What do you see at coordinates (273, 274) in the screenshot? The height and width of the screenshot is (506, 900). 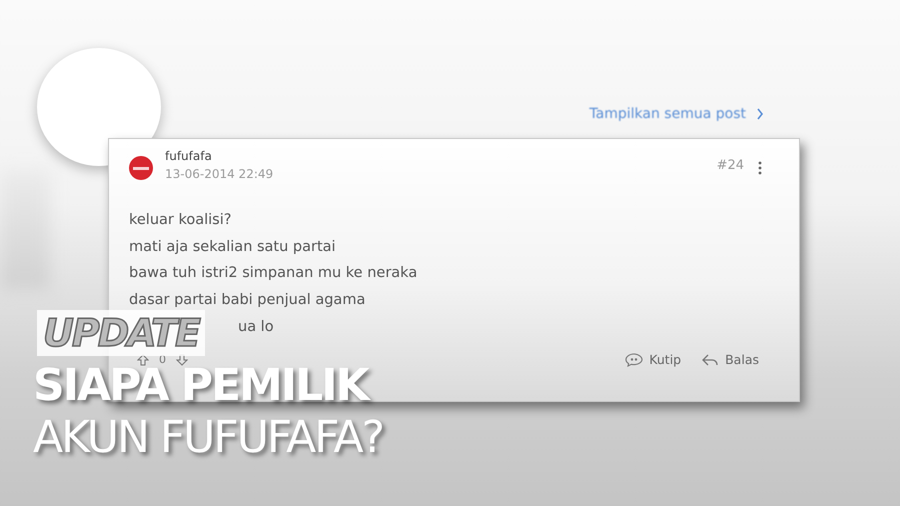 I see `post-text-line: bawa tuh istri2 simpanan mu ke neraka` at bounding box center [273, 274].